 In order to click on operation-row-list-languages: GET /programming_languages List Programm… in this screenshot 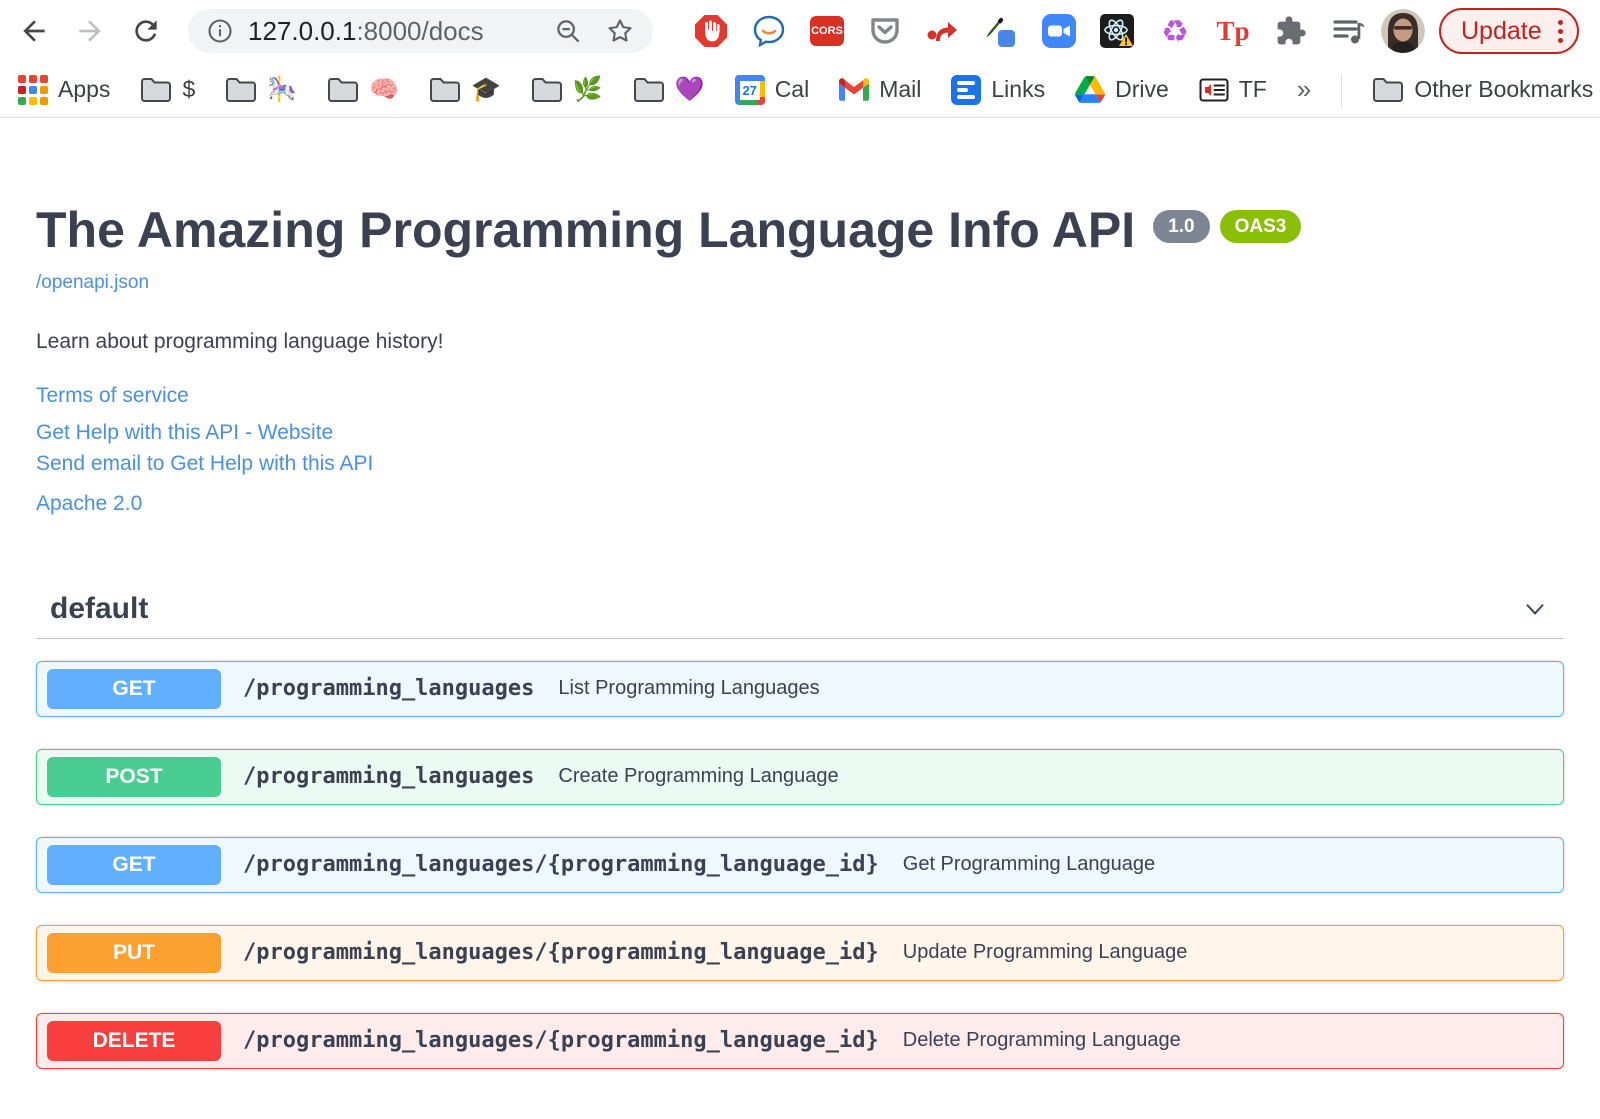, I will do `click(800, 688)`.